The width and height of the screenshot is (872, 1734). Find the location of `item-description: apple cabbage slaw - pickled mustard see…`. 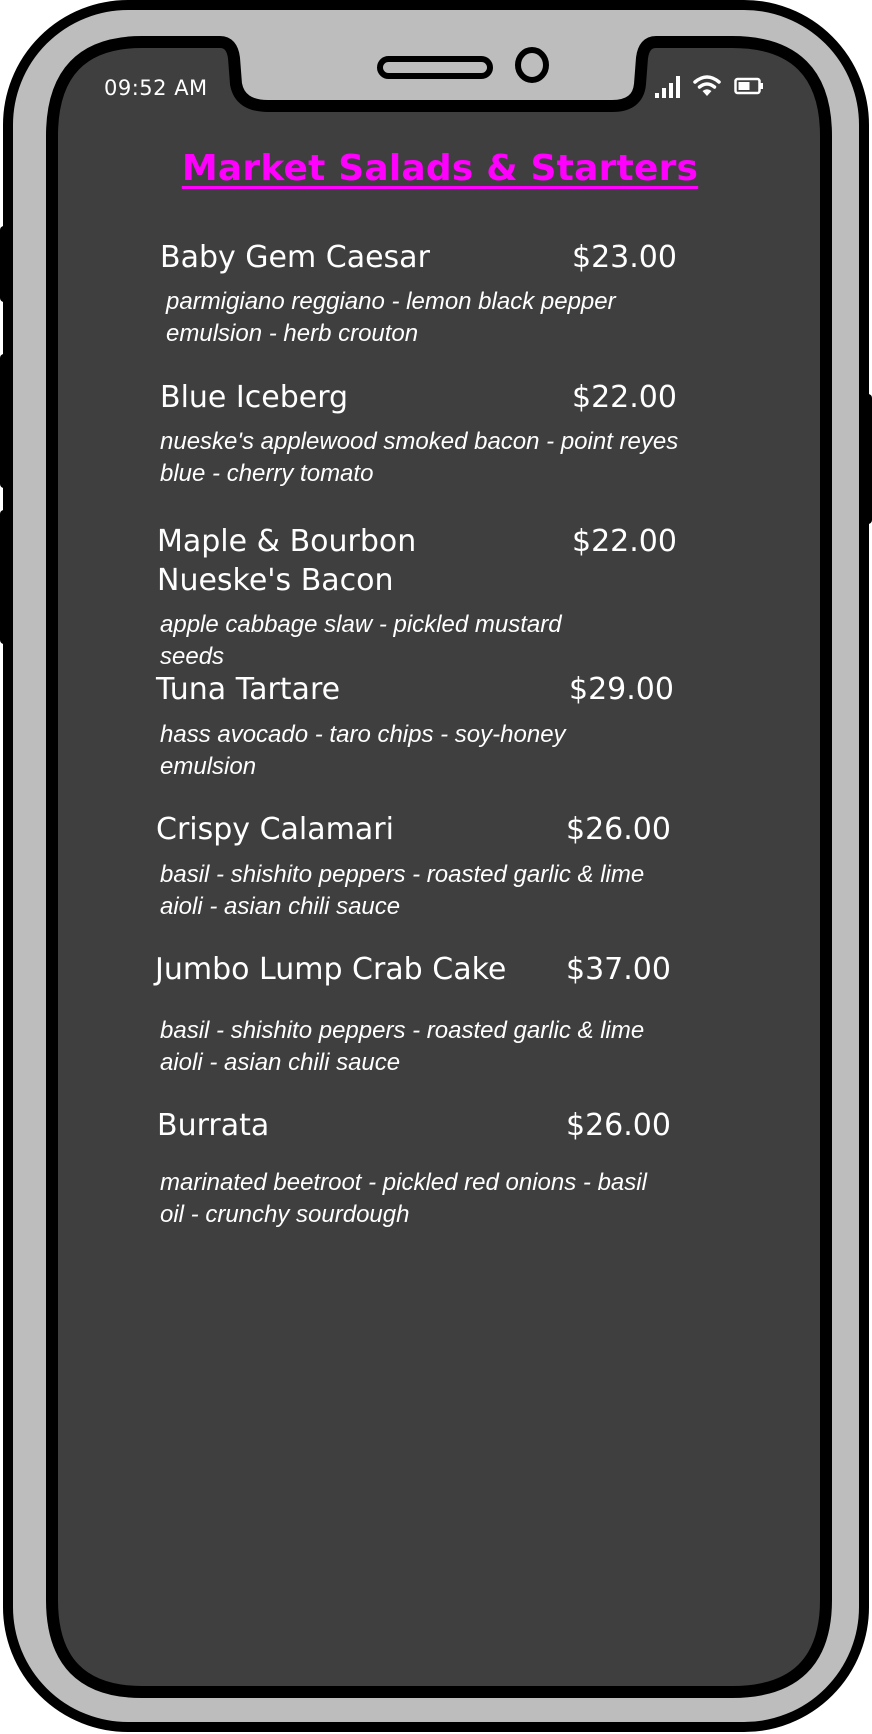

item-description: apple cabbage slaw - pickled mustard see… is located at coordinates (361, 640).